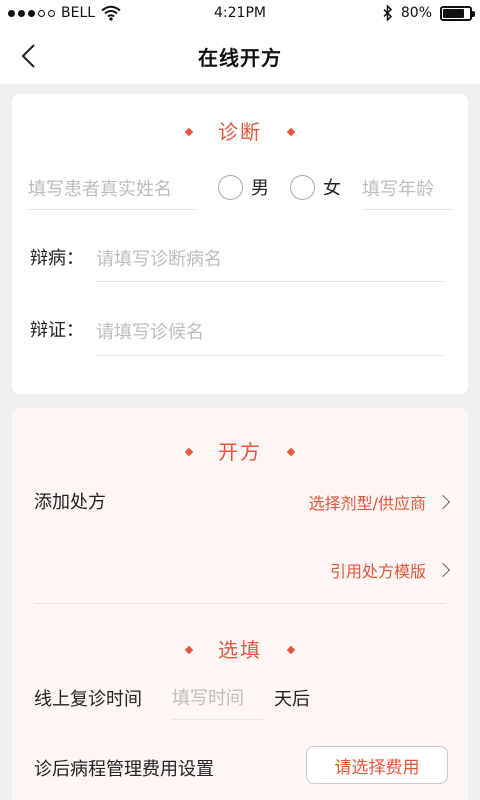 This screenshot has height=800, width=480. I want to click on page-title: 在线开方, so click(240, 58).